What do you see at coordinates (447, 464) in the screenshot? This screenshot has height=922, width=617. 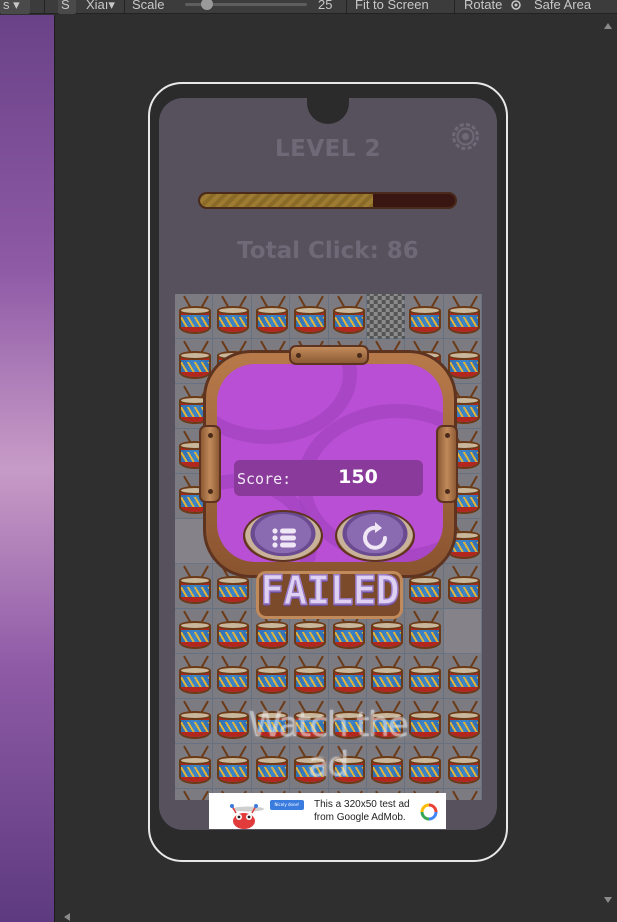 I see `popup-right-plank` at bounding box center [447, 464].